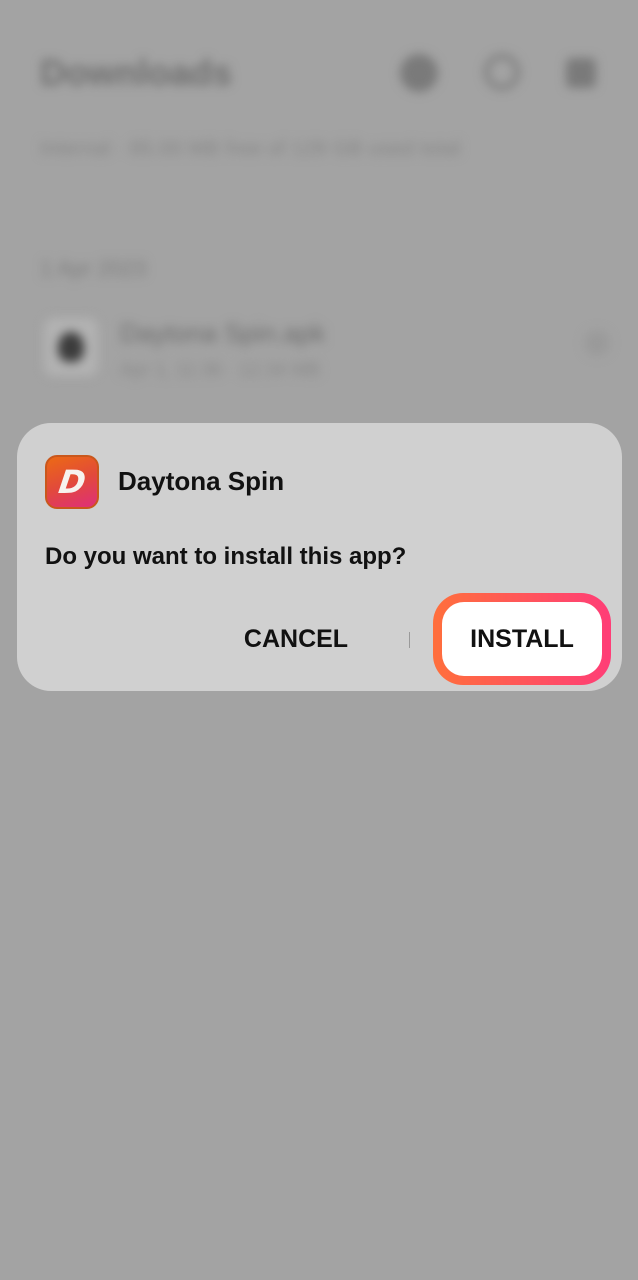  I want to click on search-icon, so click(502, 72).